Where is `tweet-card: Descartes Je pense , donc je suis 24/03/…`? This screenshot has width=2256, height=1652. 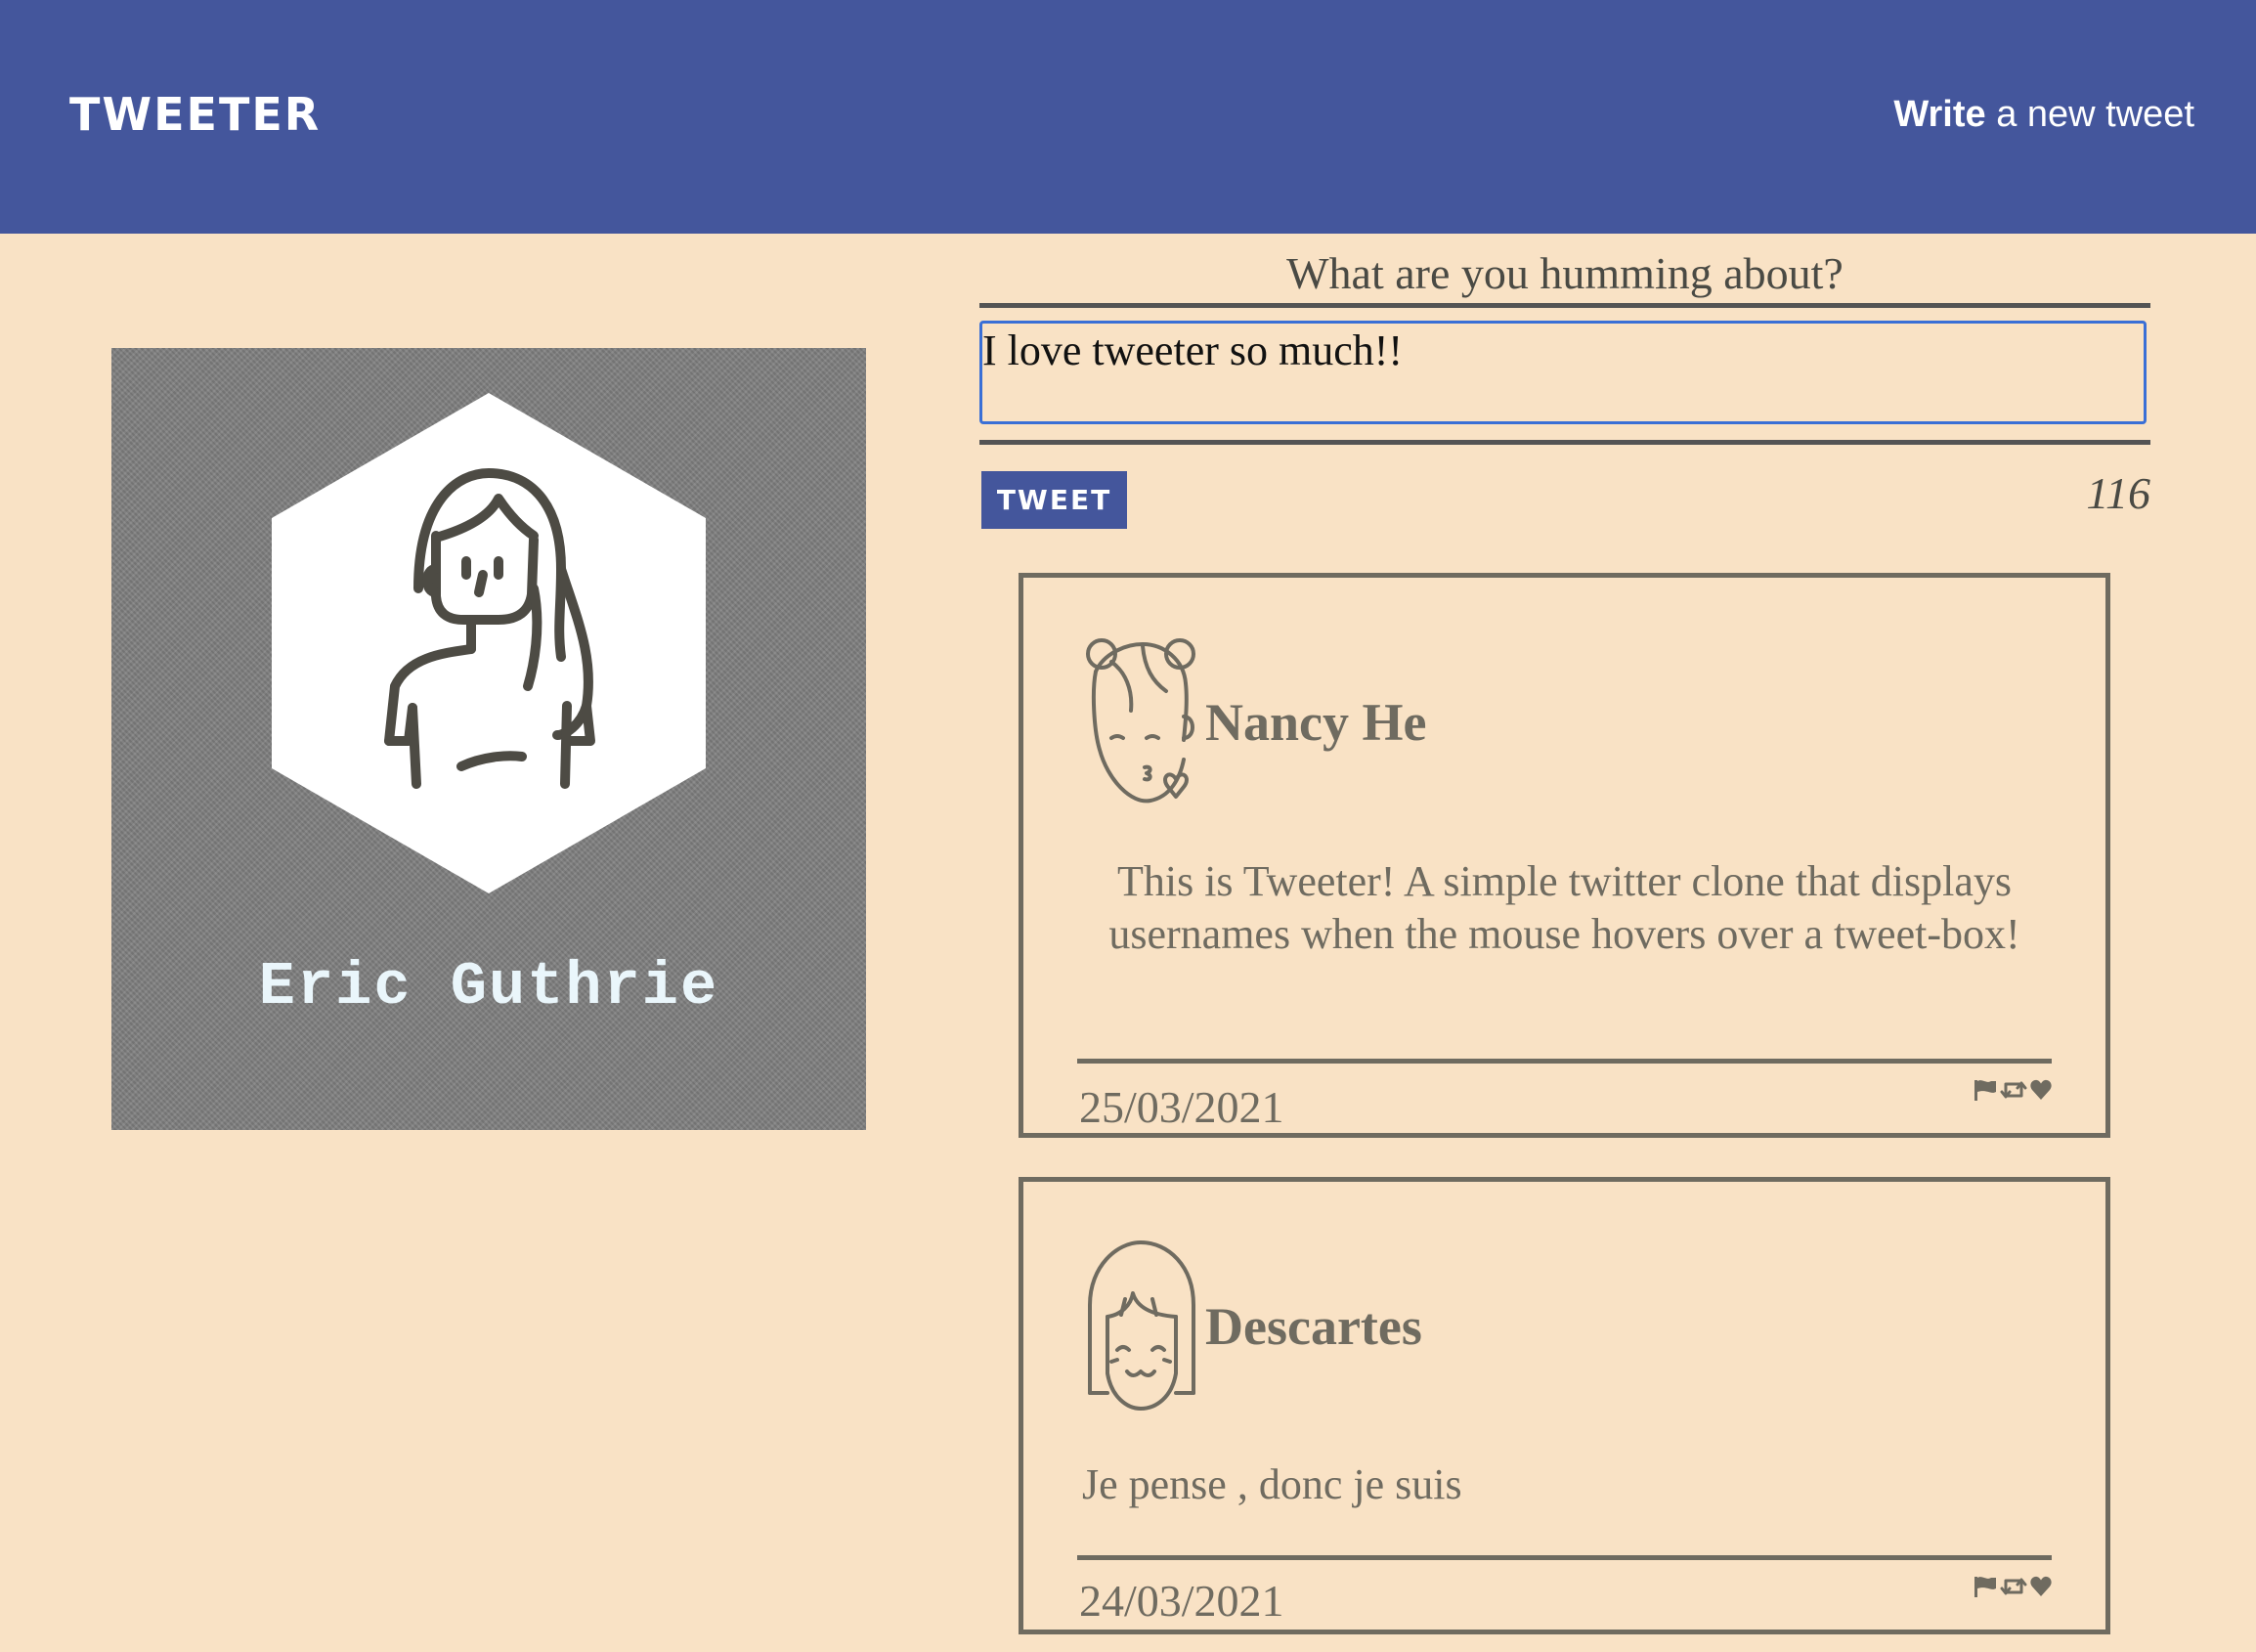 tweet-card: Descartes Je pense , donc je suis 24/03/… is located at coordinates (1564, 1405).